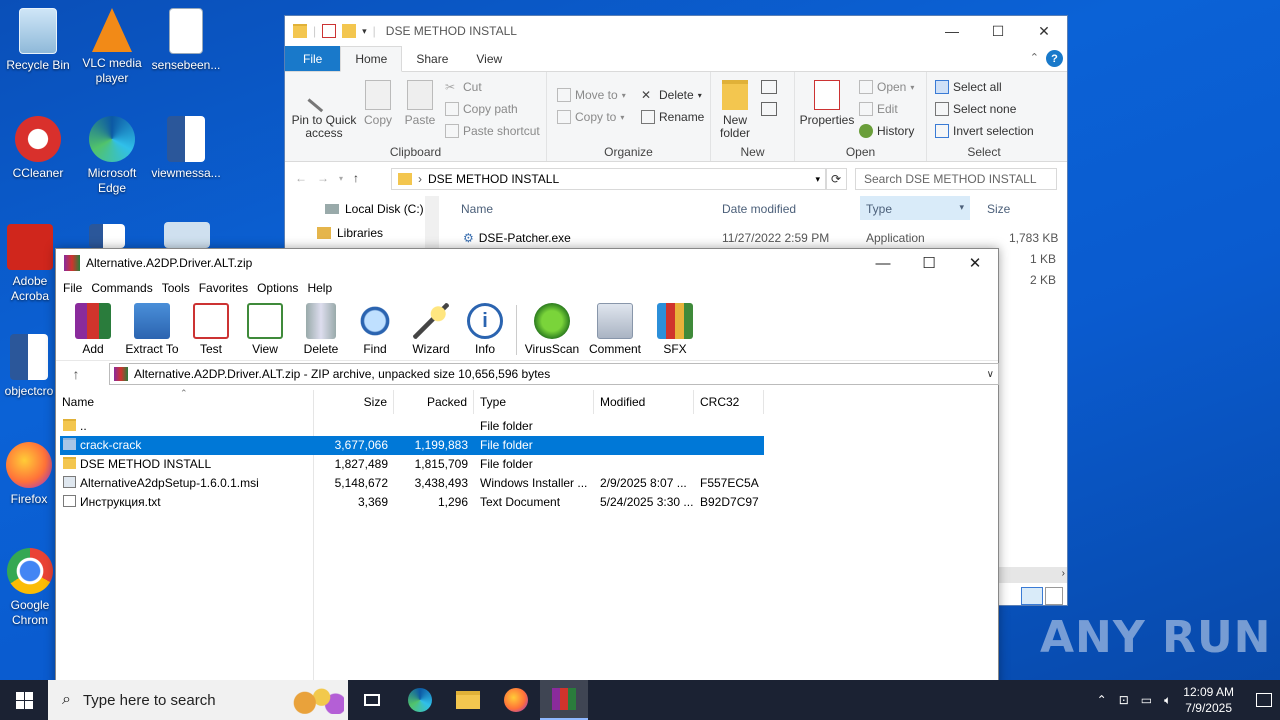 Image resolution: width=1280 pixels, height=720 pixels. What do you see at coordinates (516, 700) in the screenshot?
I see `taskbar-firefox` at bounding box center [516, 700].